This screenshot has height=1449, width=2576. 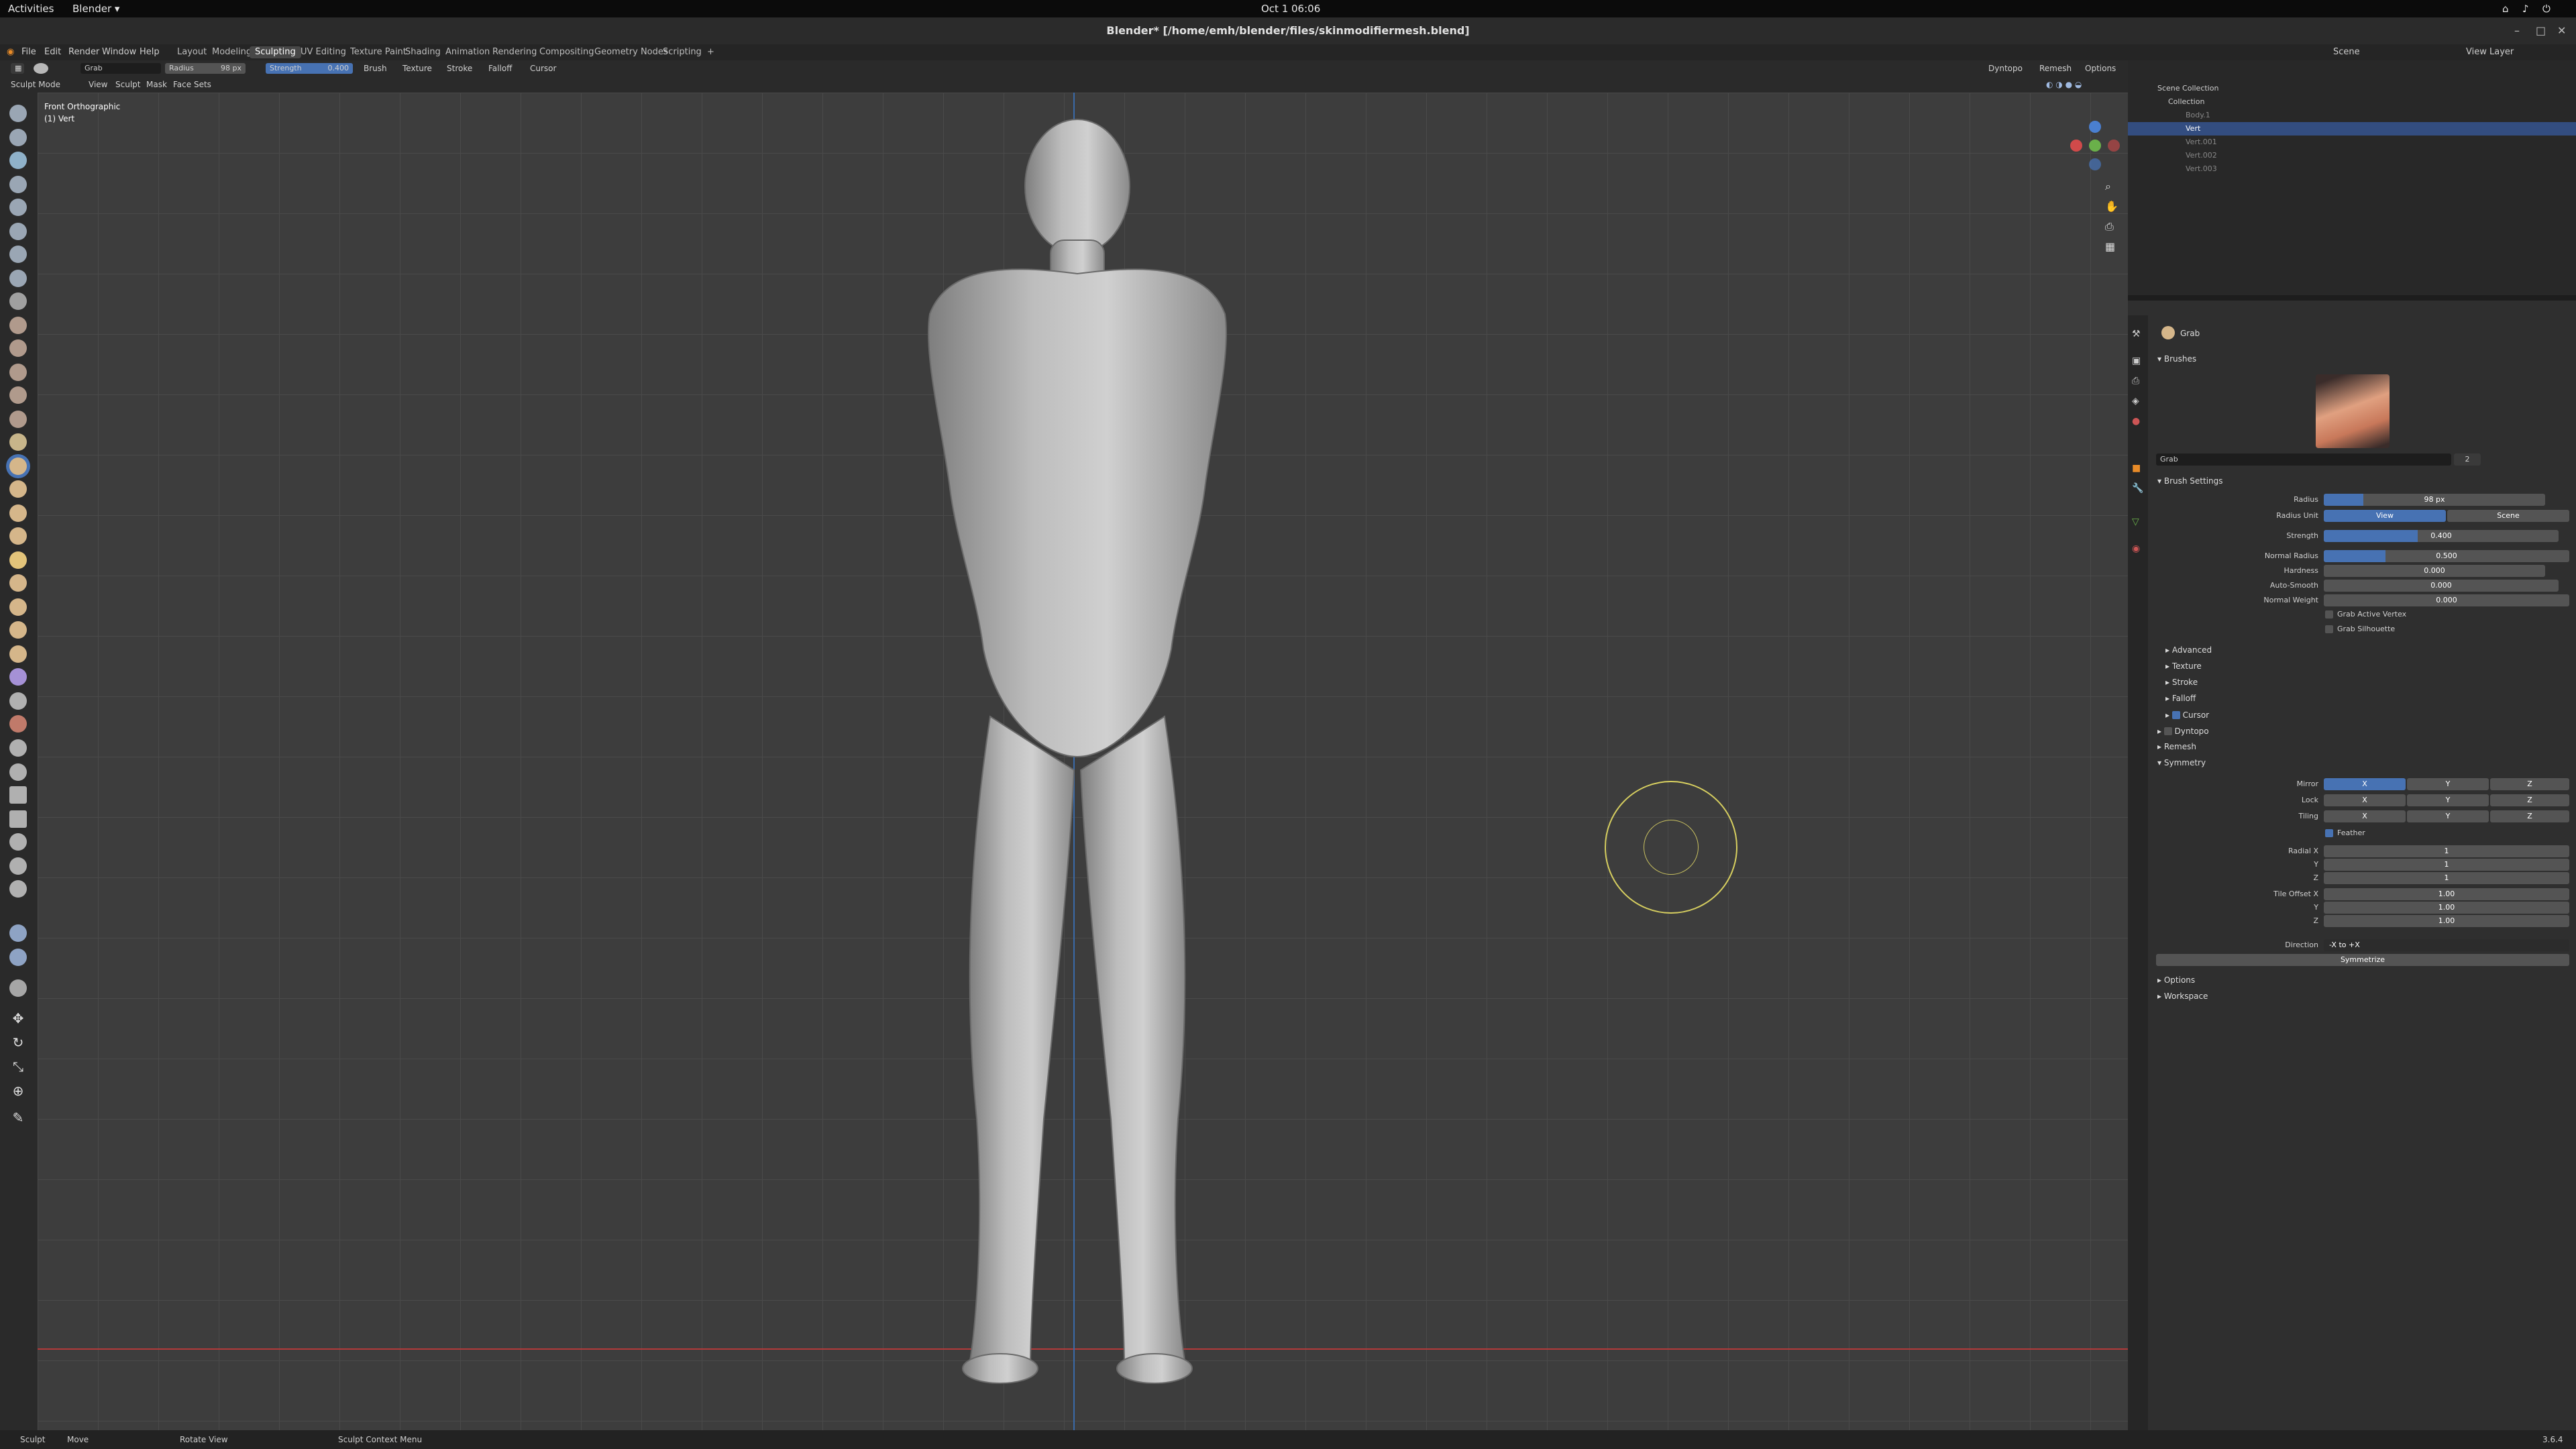 I want to click on world-tab-icon: ●, so click(x=2136, y=421).